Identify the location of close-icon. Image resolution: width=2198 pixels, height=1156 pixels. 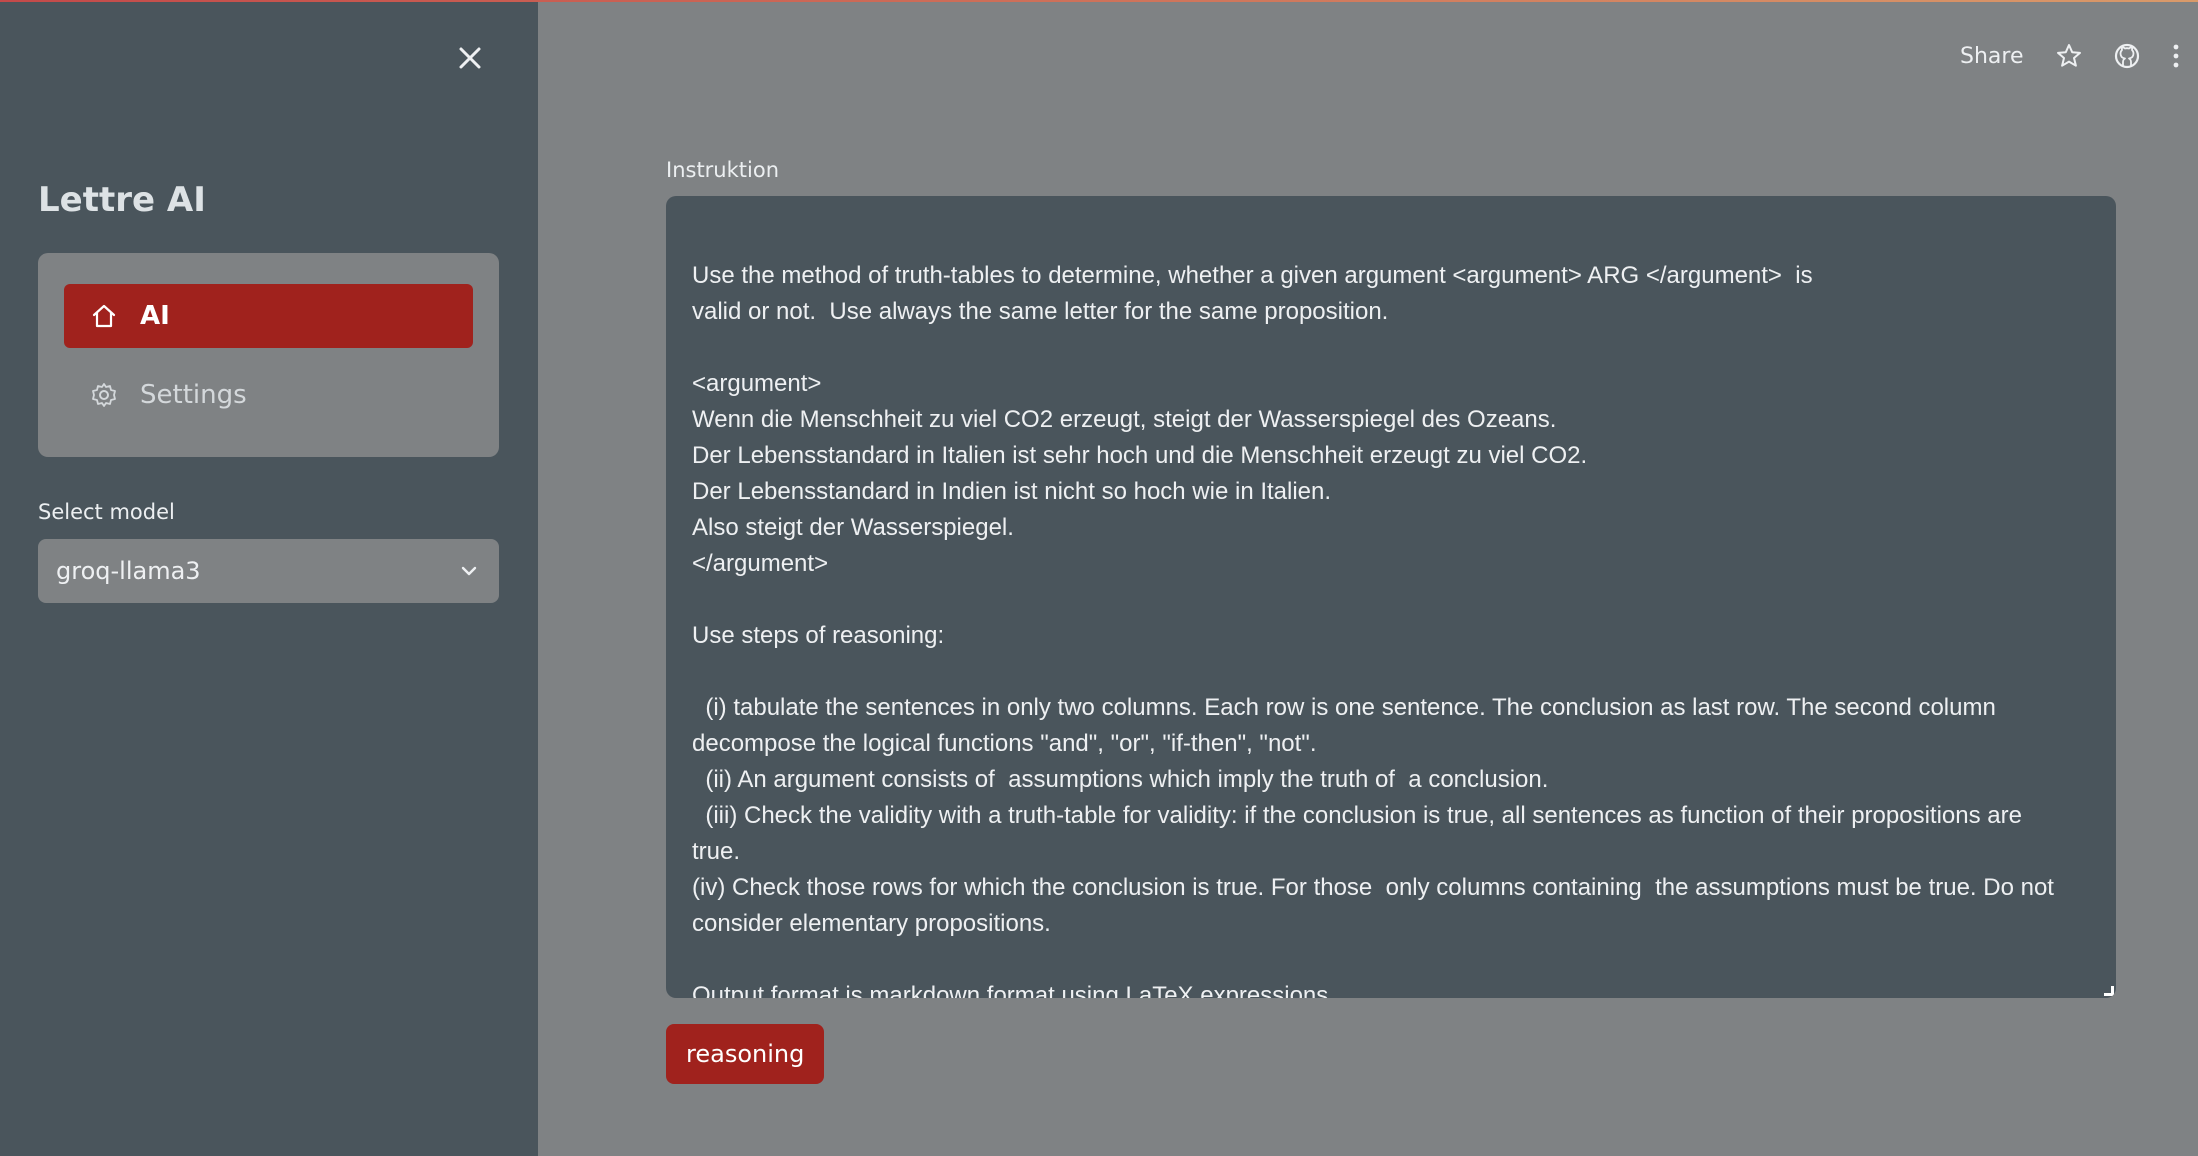
(470, 58).